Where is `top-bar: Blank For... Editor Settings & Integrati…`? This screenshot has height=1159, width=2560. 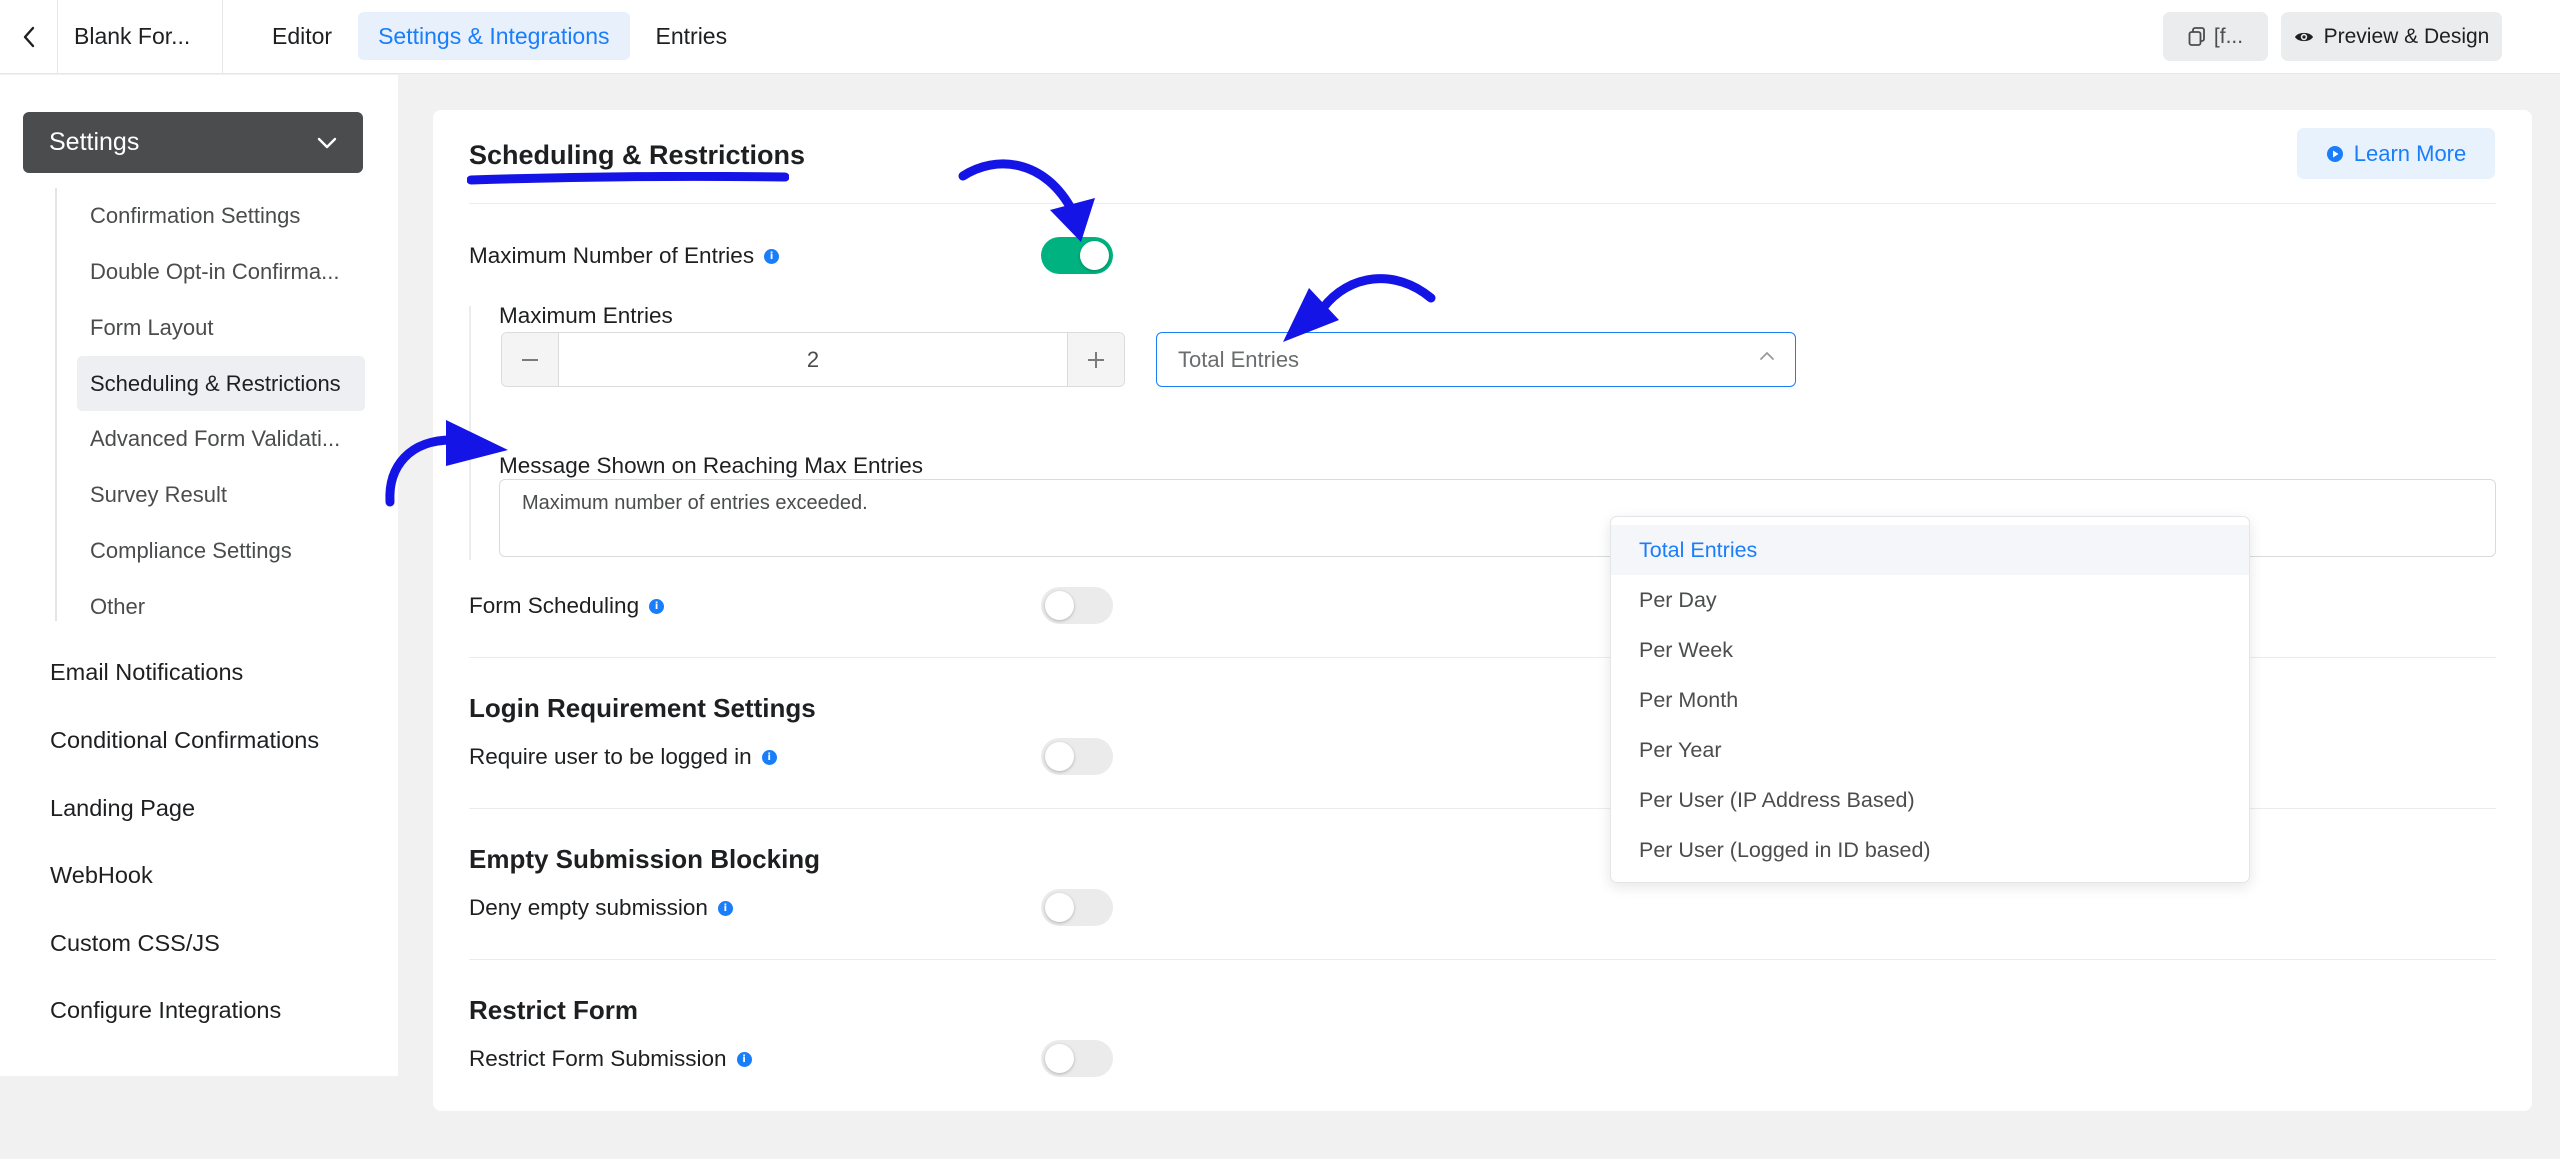
top-bar: Blank For... Editor Settings & Integrati… is located at coordinates (1280, 37).